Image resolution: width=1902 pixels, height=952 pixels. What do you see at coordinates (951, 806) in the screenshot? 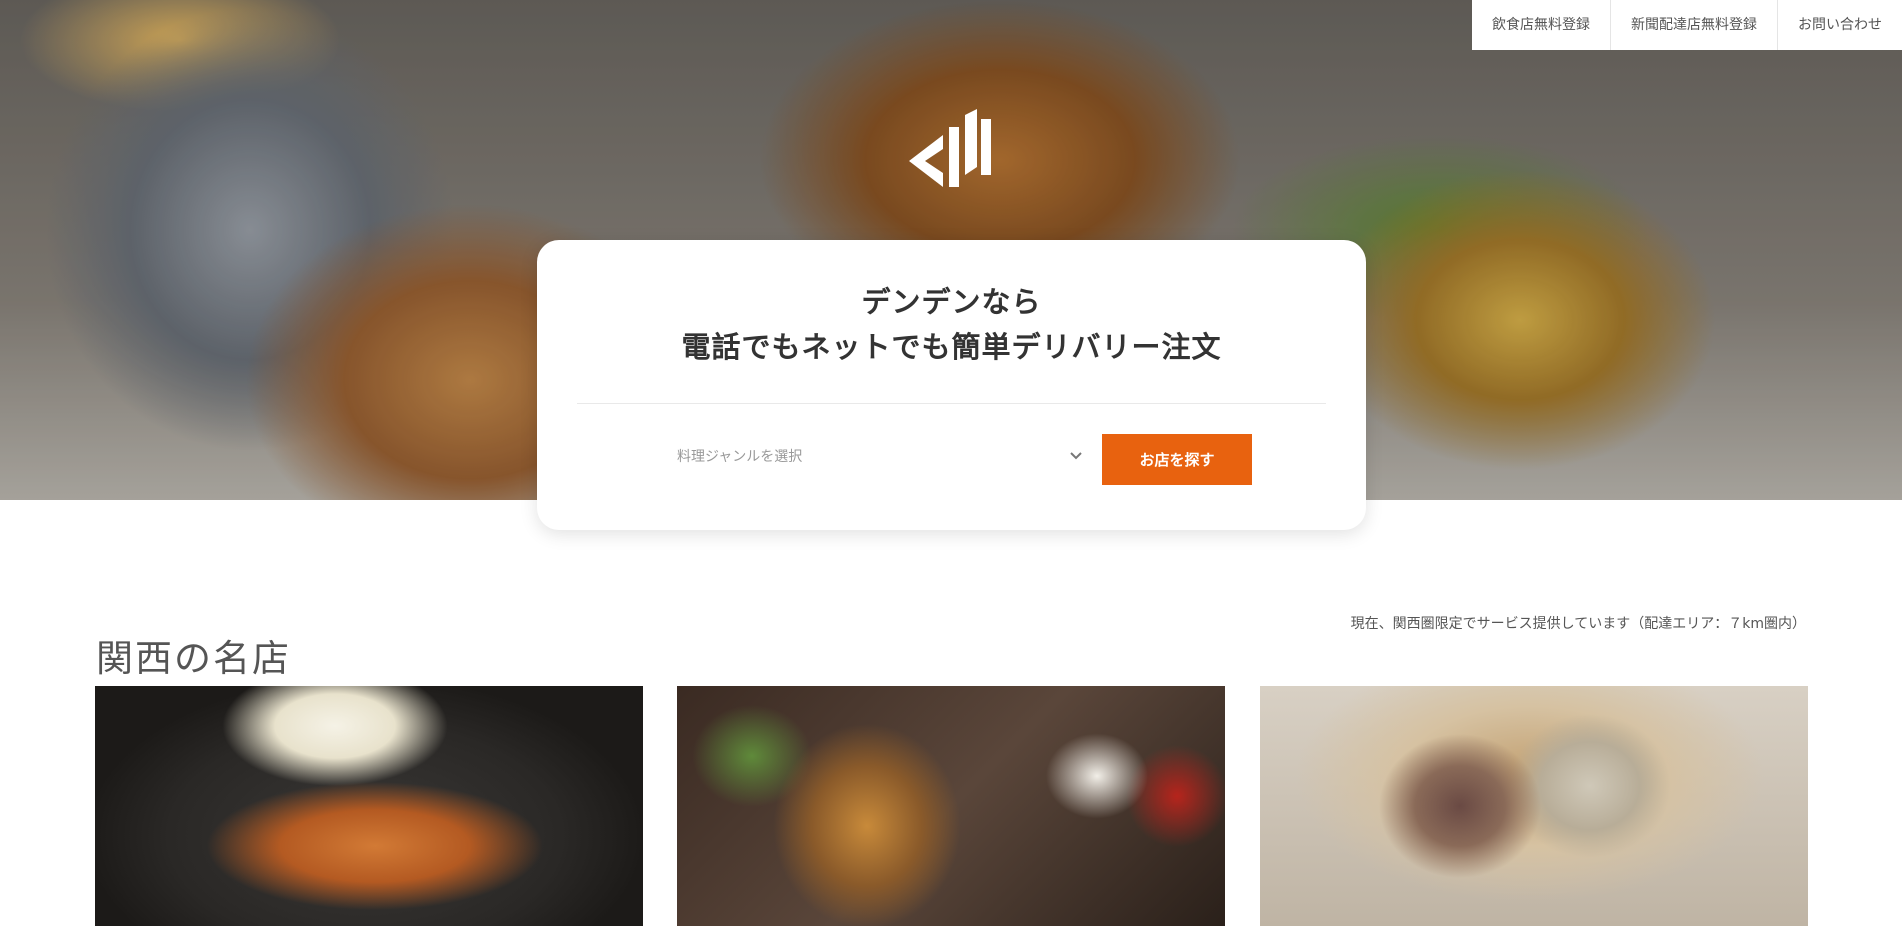
I see `shop-card-image-tempura` at bounding box center [951, 806].